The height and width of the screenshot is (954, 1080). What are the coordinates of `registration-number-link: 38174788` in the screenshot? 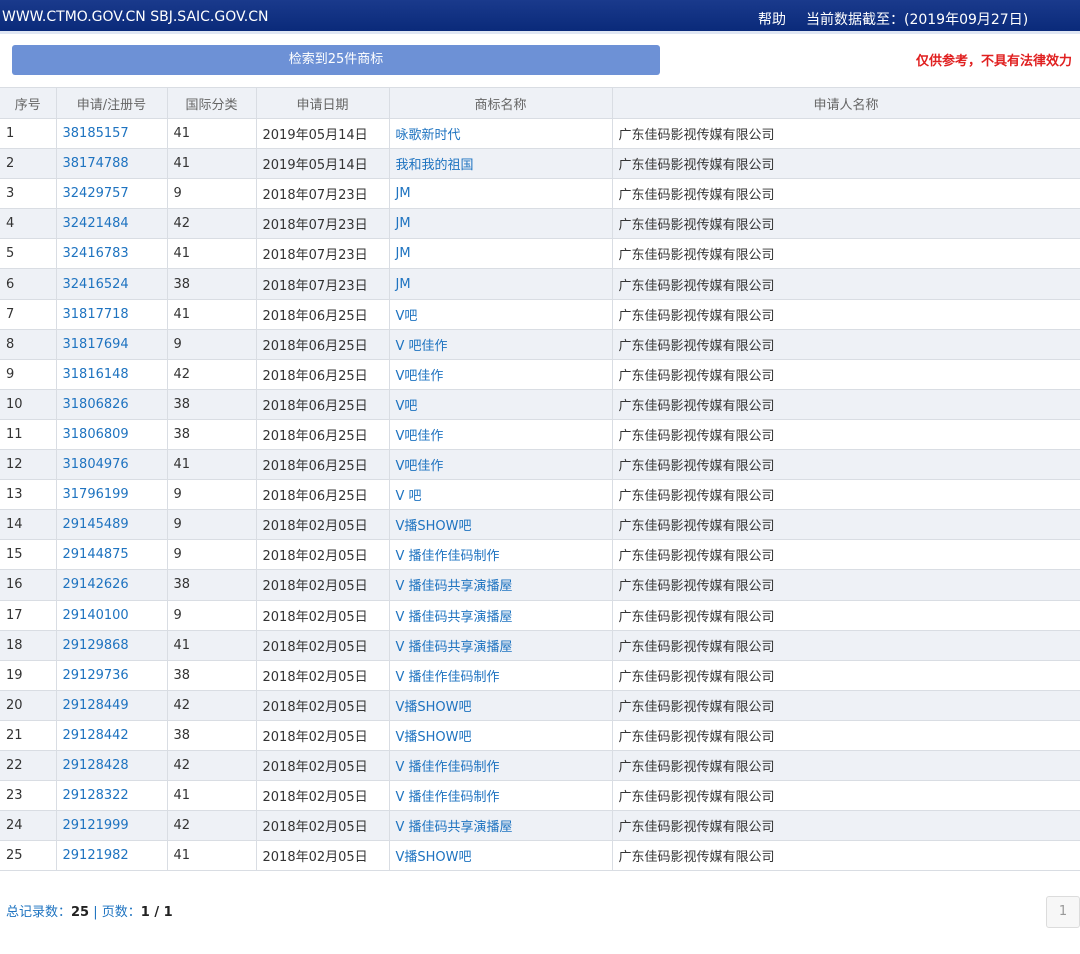 It's located at (112, 164).